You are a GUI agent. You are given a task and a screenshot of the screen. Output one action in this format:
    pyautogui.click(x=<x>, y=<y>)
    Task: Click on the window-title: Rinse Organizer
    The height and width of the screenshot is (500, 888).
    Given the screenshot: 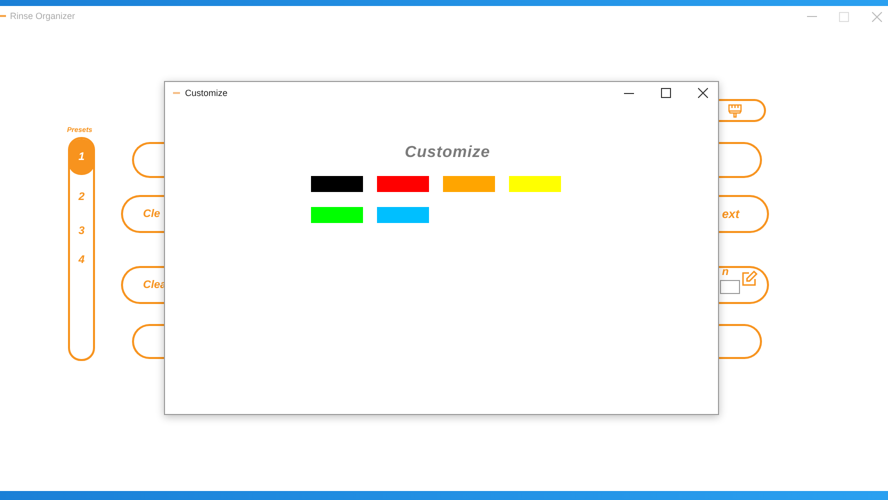 What is the action you would take?
    pyautogui.click(x=43, y=16)
    